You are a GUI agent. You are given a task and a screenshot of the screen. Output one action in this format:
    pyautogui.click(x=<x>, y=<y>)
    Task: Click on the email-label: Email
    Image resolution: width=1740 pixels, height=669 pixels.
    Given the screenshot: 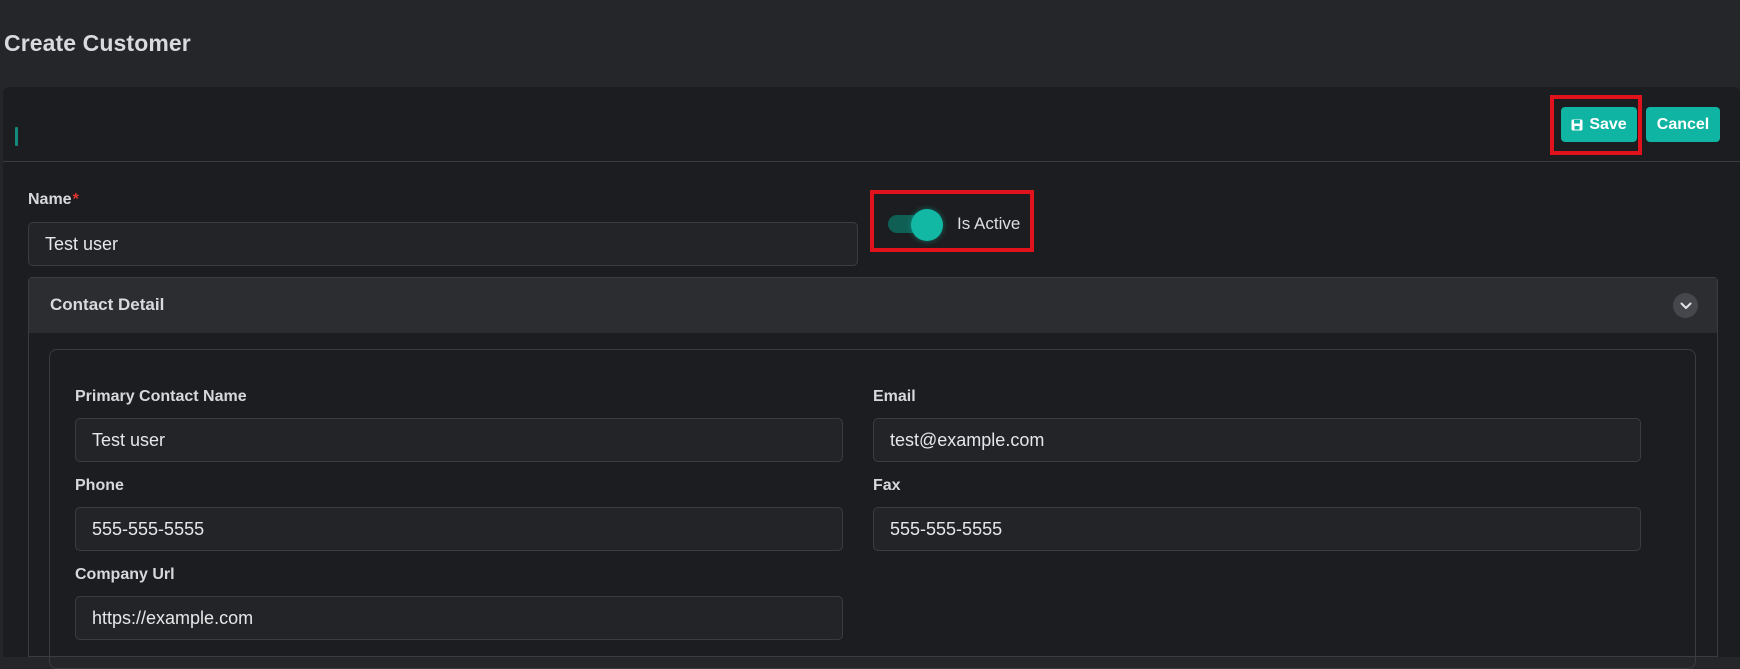 What is the action you would take?
    pyautogui.click(x=894, y=396)
    